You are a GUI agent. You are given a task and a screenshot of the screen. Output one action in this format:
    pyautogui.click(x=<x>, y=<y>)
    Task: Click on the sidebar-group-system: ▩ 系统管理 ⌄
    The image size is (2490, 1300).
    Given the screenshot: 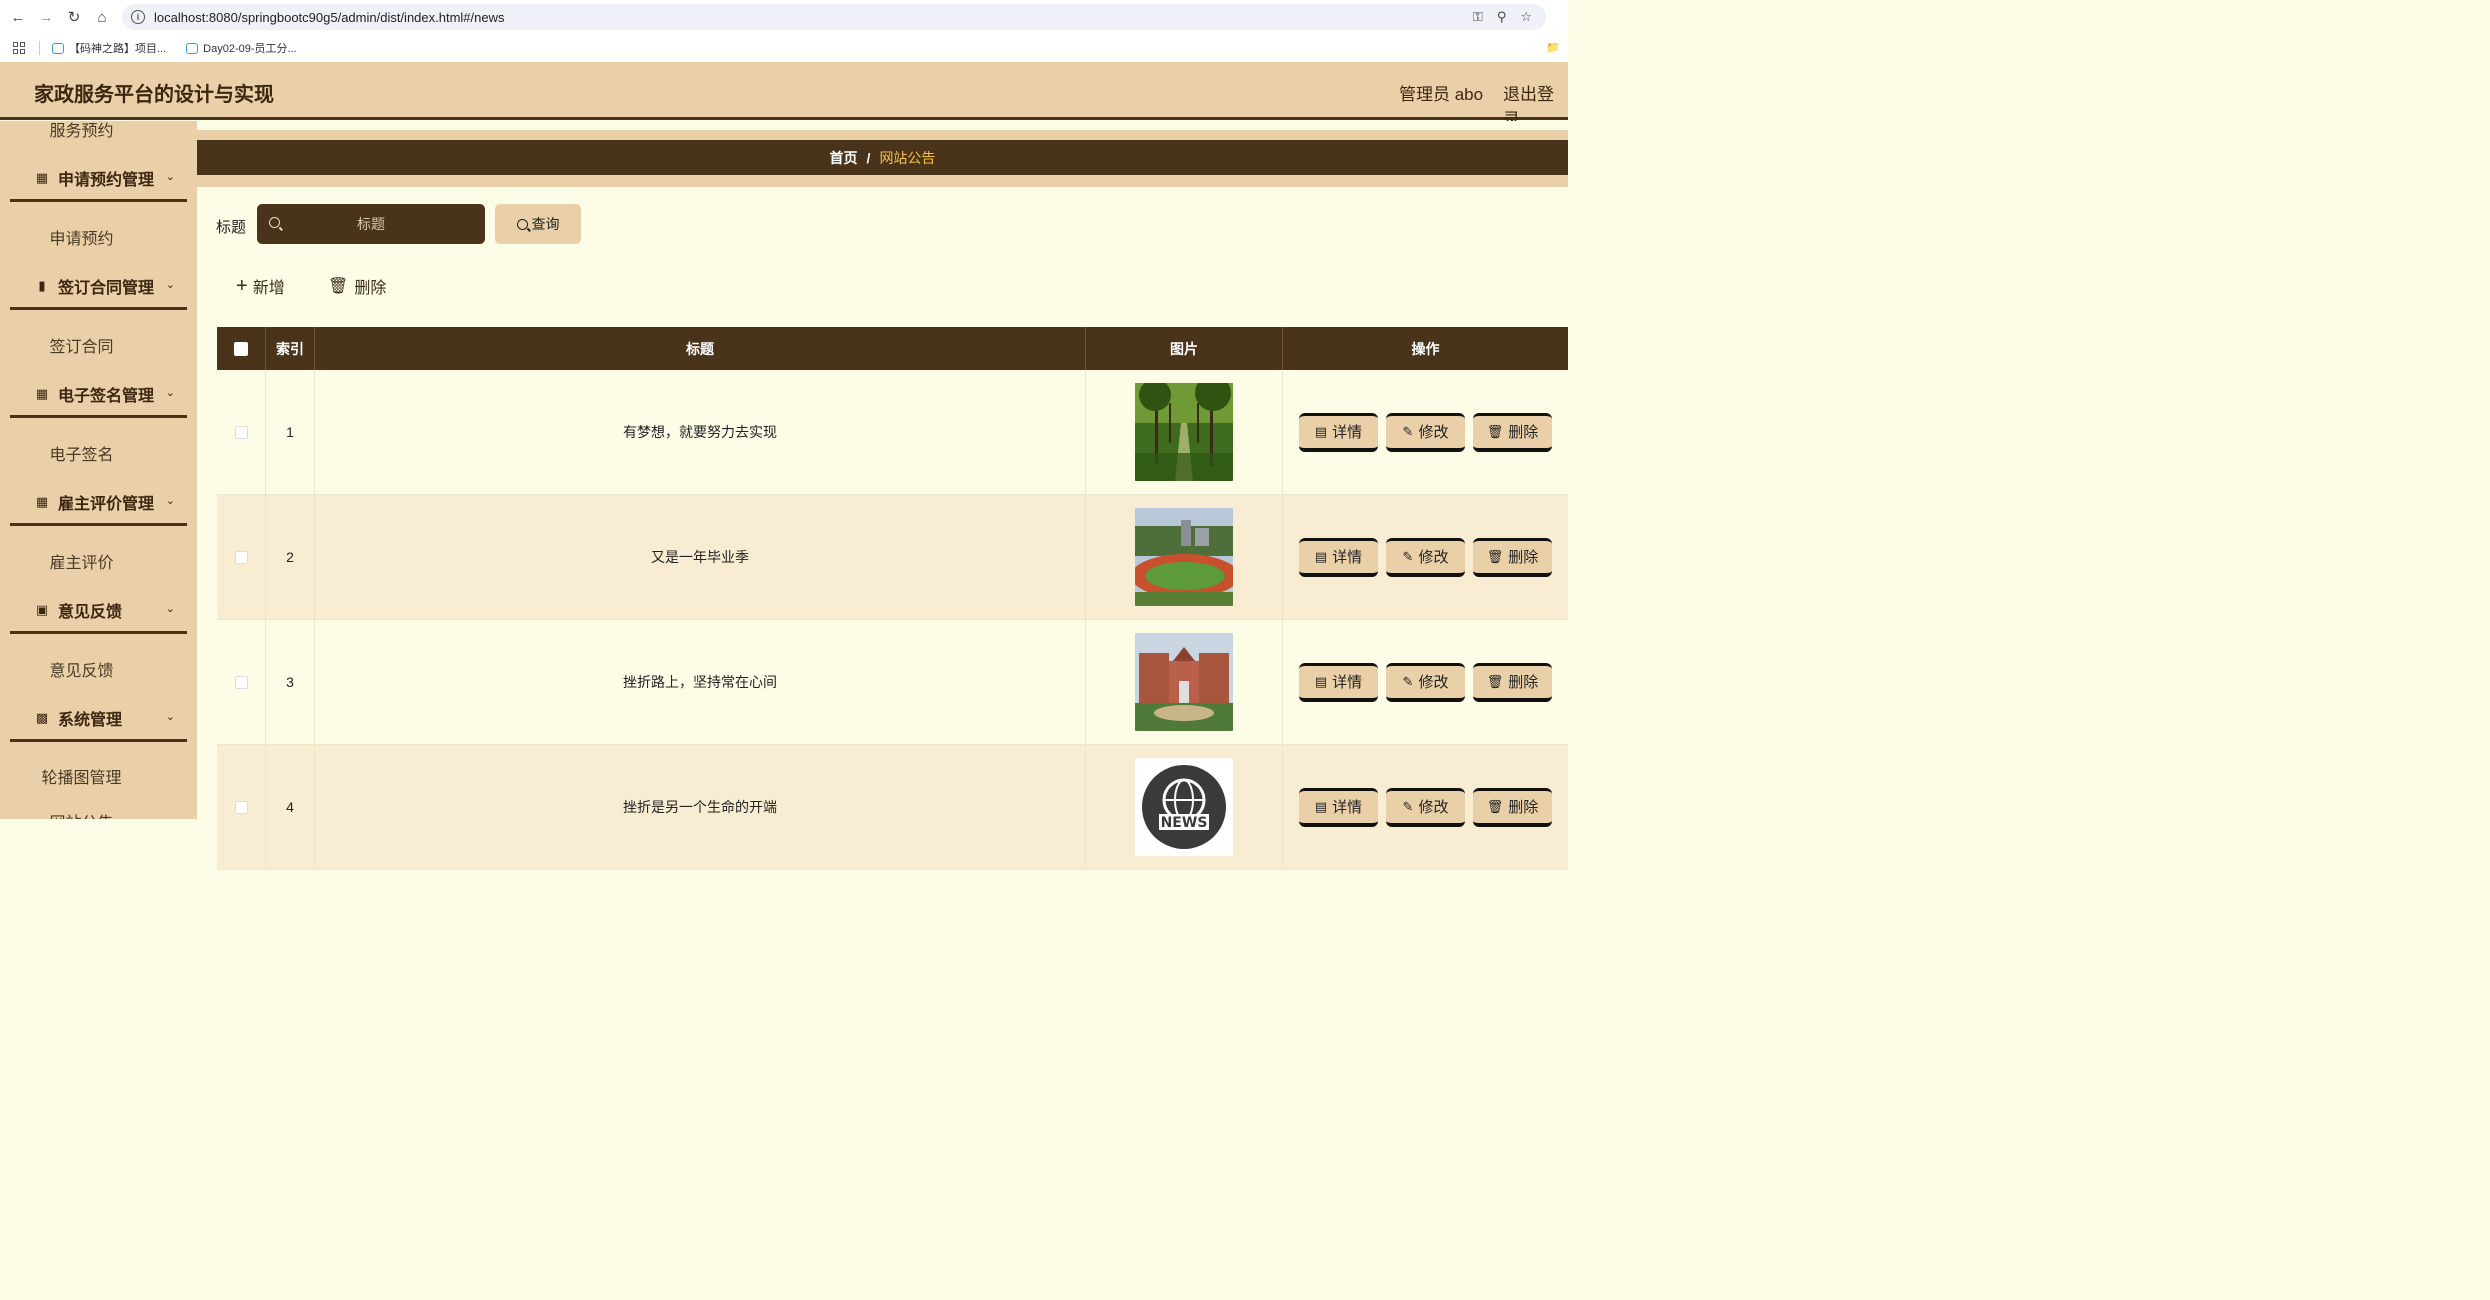 What is the action you would take?
    pyautogui.click(x=98, y=719)
    